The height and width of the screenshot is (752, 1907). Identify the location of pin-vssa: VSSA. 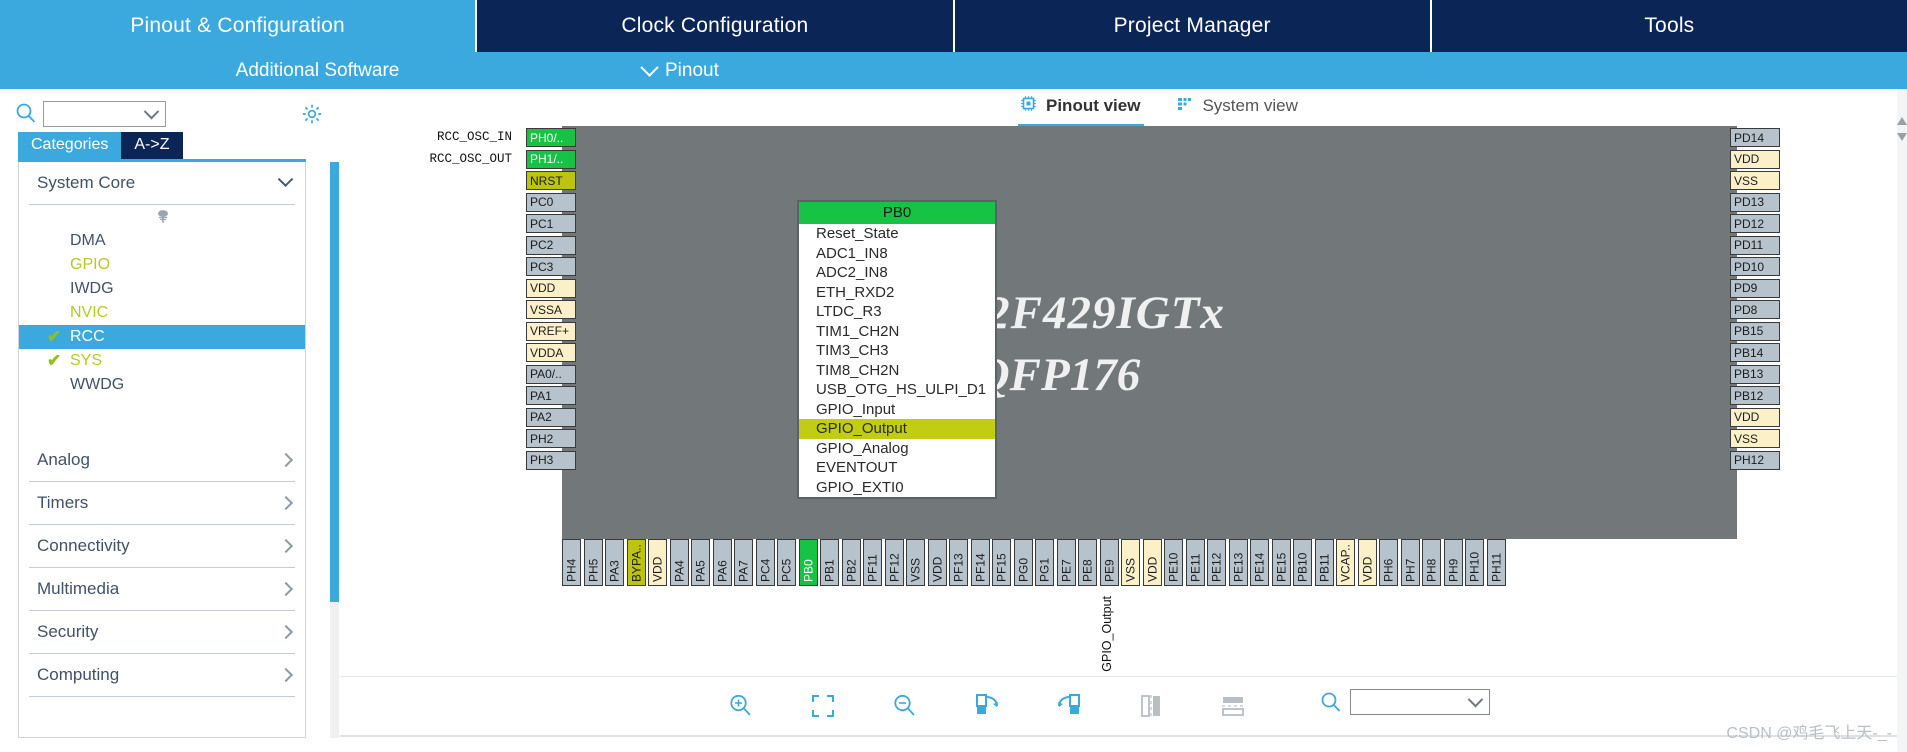
(551, 309).